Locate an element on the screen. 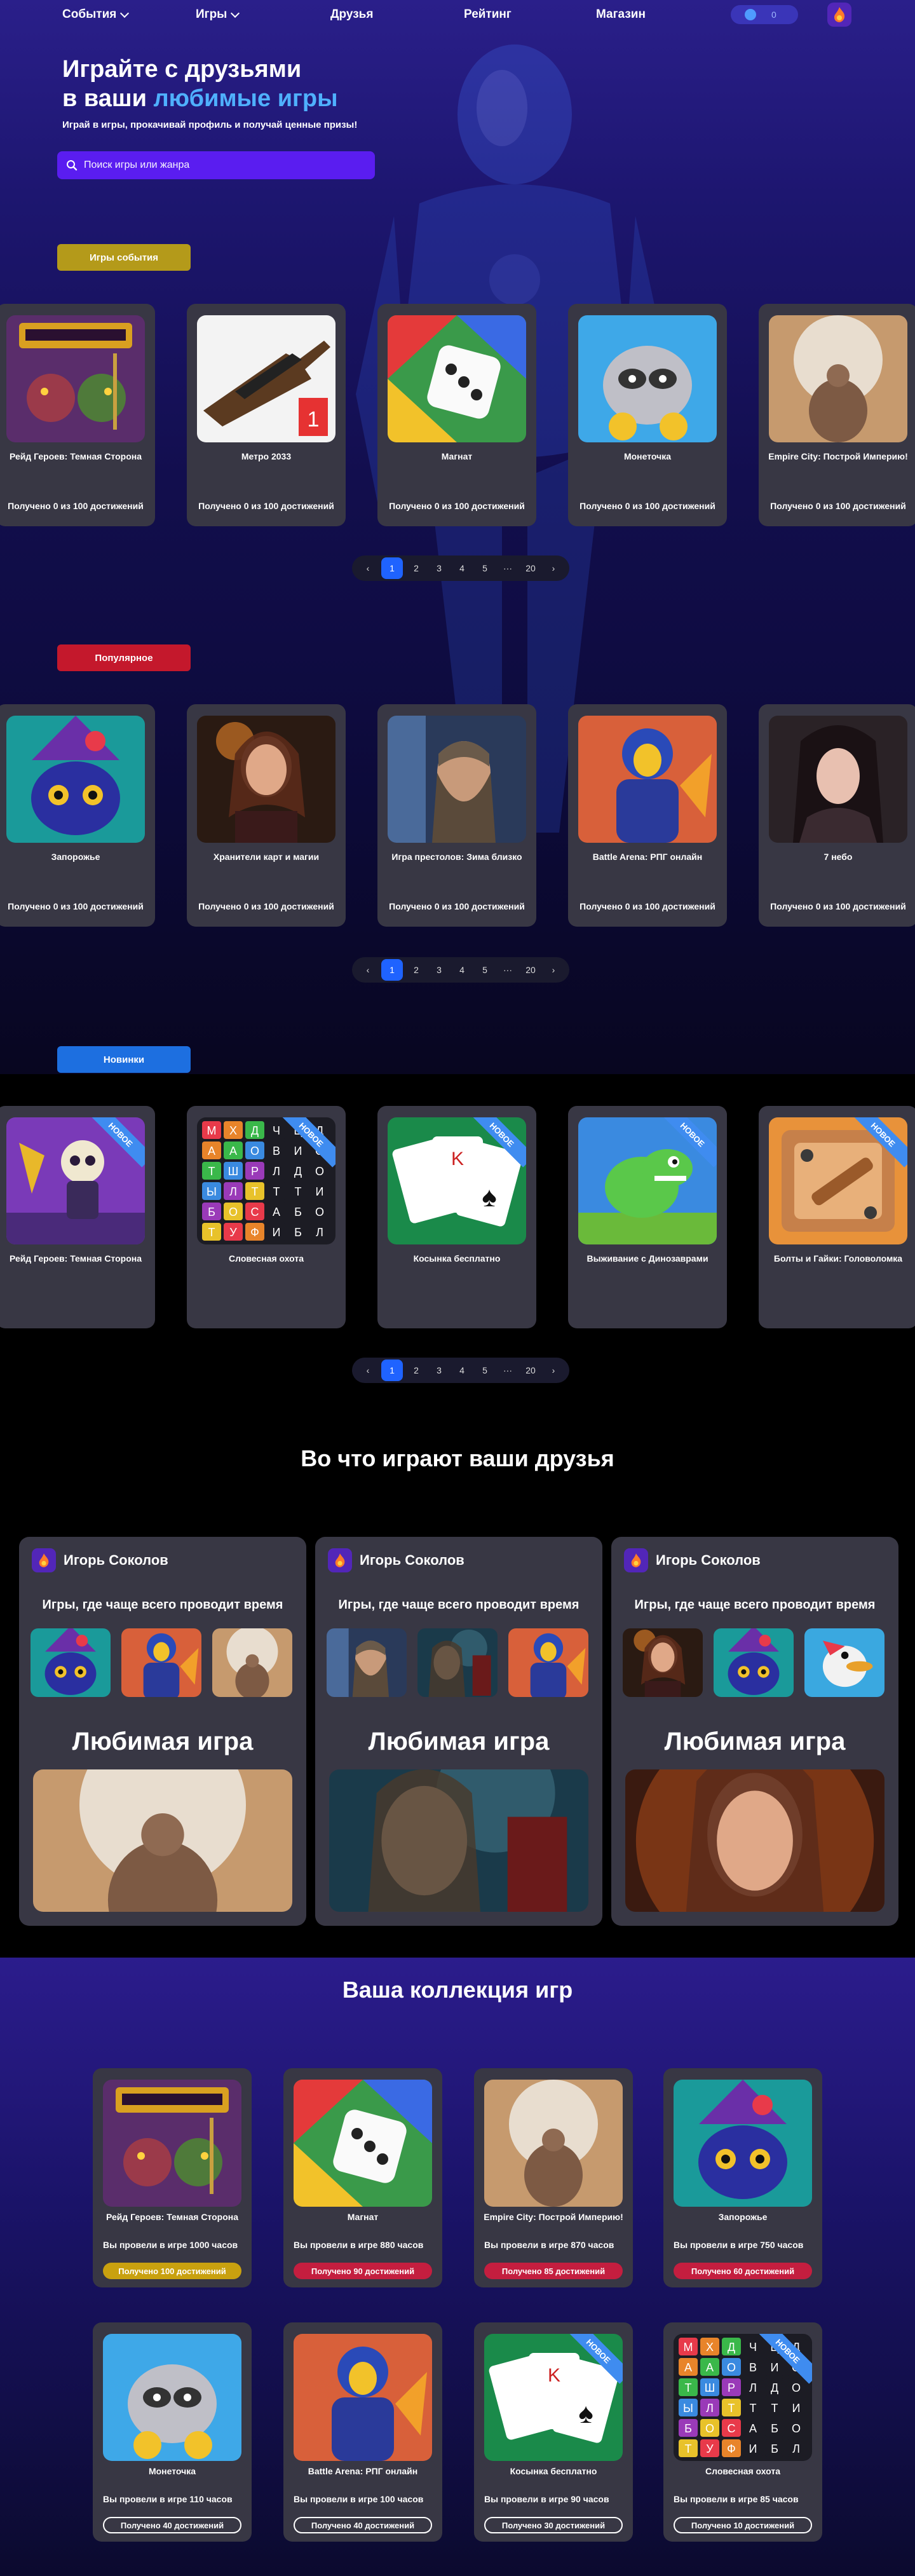 The height and width of the screenshot is (2576, 915). svg-text: K is located at coordinates (554, 2375).